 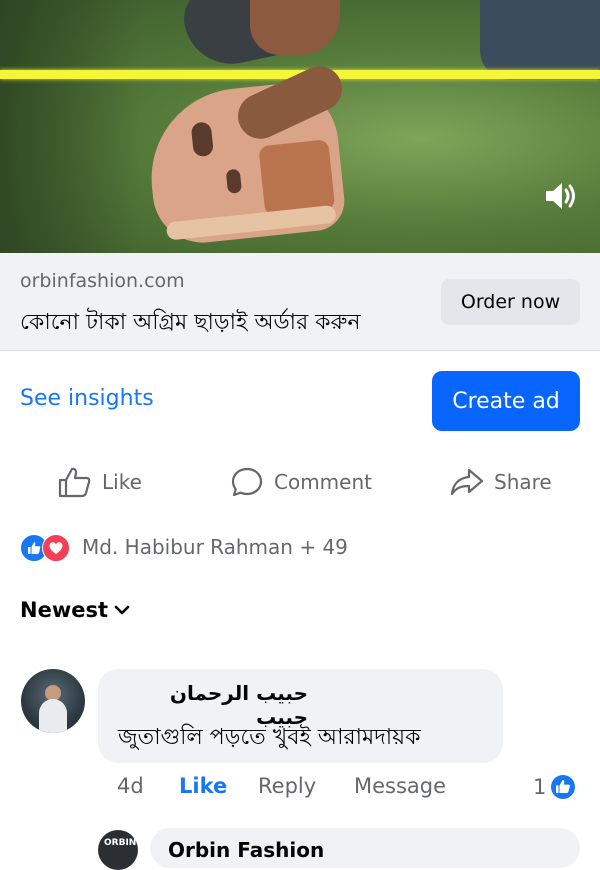 What do you see at coordinates (251, 222) in the screenshot?
I see `shoe-sole` at bounding box center [251, 222].